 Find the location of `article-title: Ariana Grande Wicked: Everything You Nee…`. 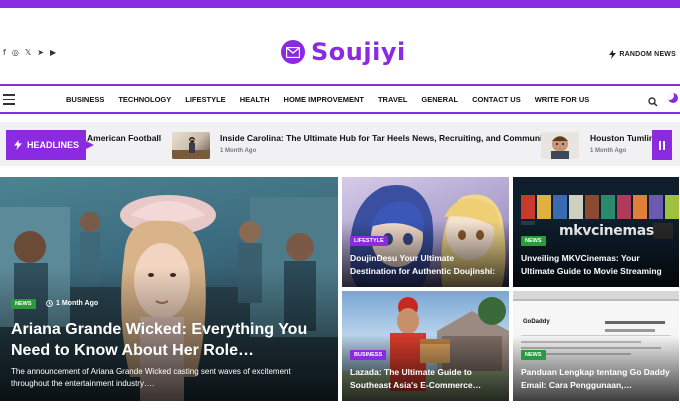

article-title: Ariana Grande Wicked: Everything You Nee… is located at coordinates (161, 340).